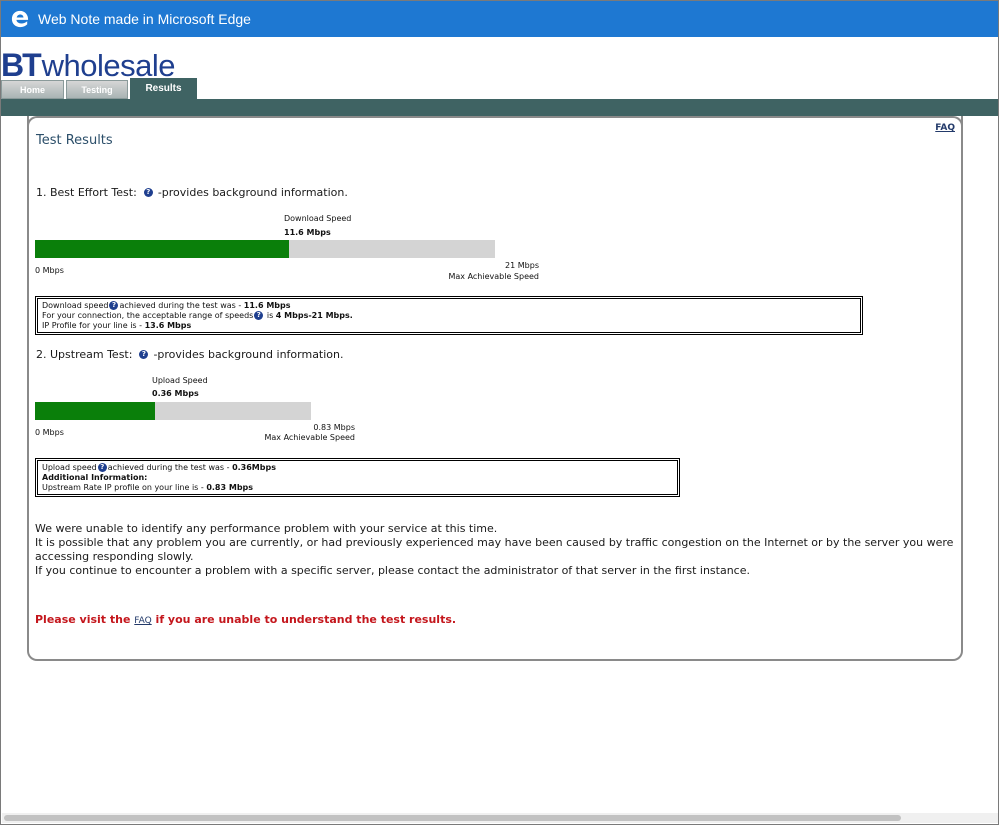 The height and width of the screenshot is (825, 999). What do you see at coordinates (522, 265) in the screenshot?
I see `download-max-value: 21 Mbps` at bounding box center [522, 265].